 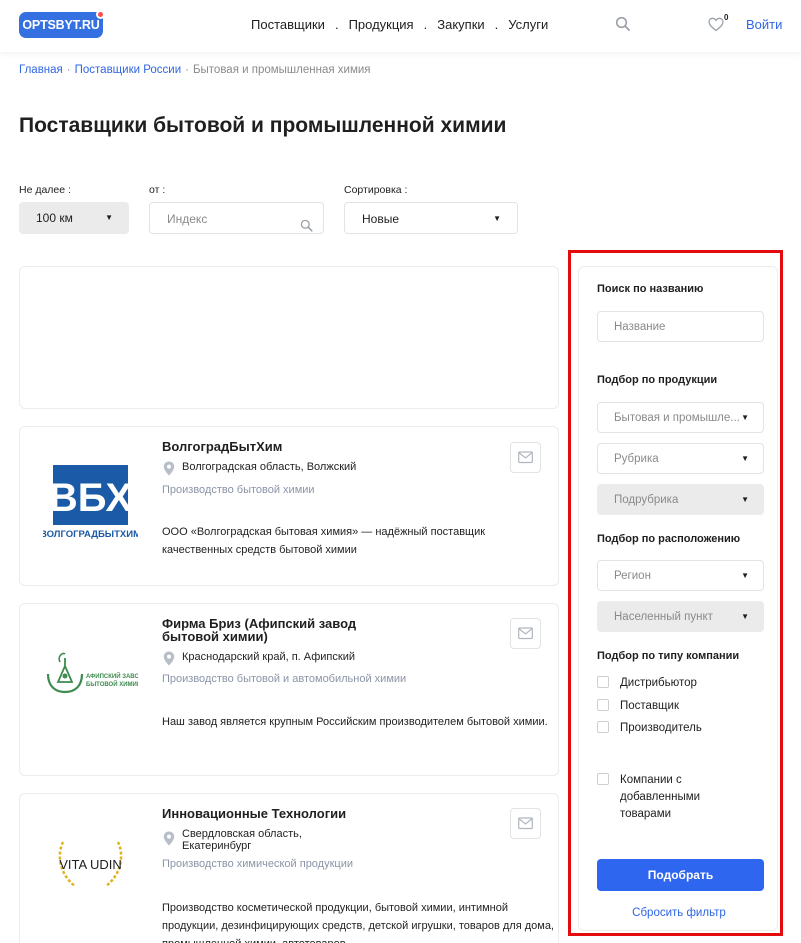 I want to click on logo-text: OPTSBYT.RU, so click(x=61, y=25).